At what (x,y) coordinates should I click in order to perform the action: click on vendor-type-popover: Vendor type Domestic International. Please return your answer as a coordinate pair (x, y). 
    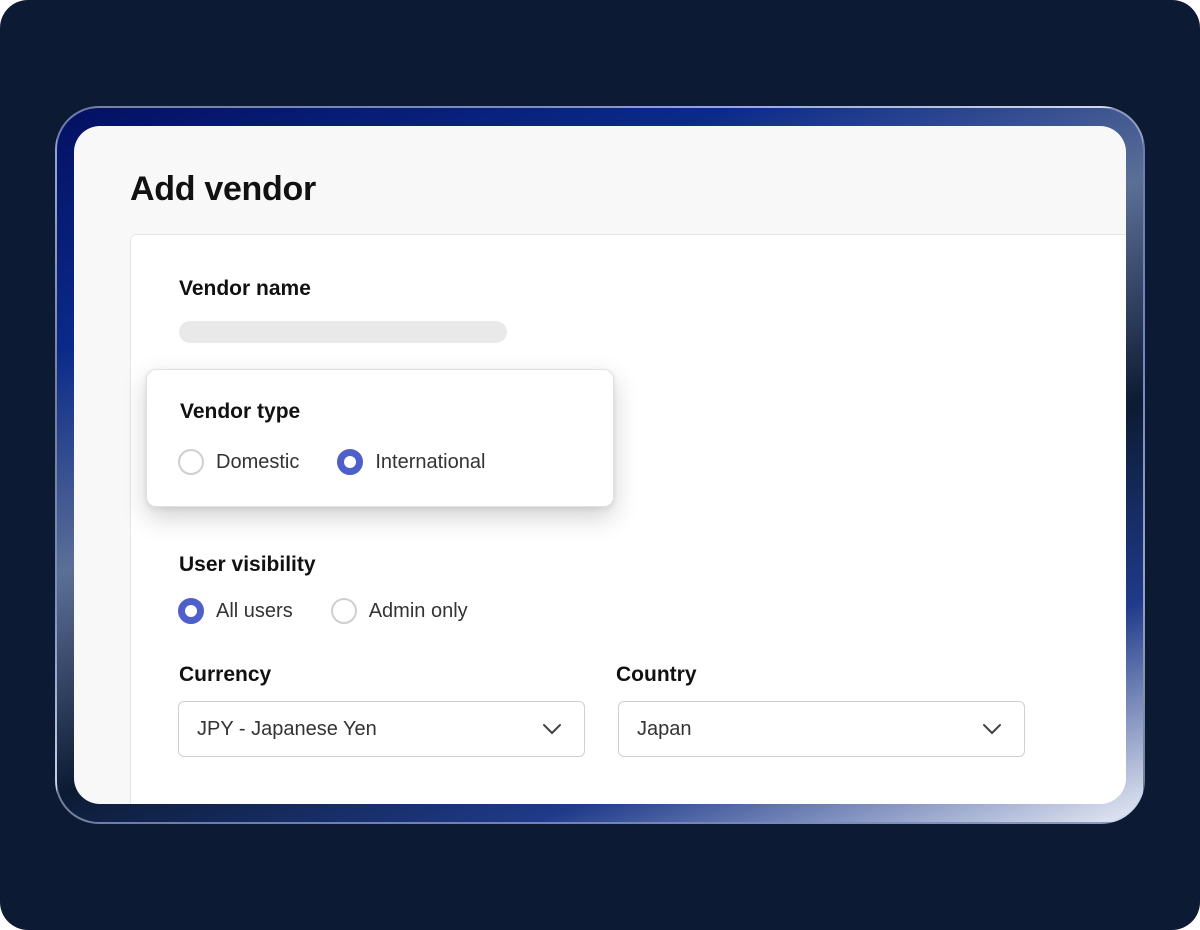
    Looking at the image, I should click on (380, 438).